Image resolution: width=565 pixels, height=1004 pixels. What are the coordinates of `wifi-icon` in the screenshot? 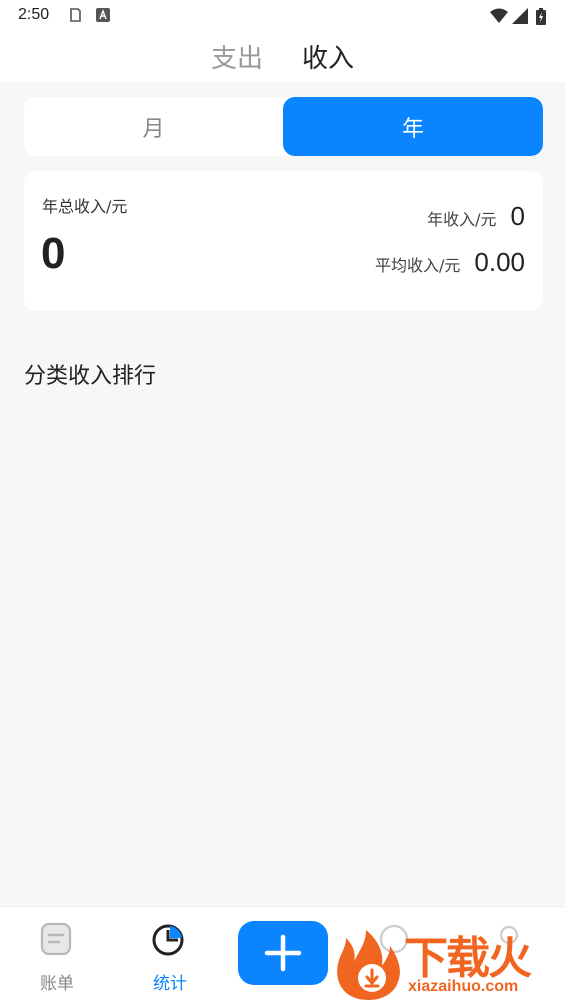 It's located at (499, 15).